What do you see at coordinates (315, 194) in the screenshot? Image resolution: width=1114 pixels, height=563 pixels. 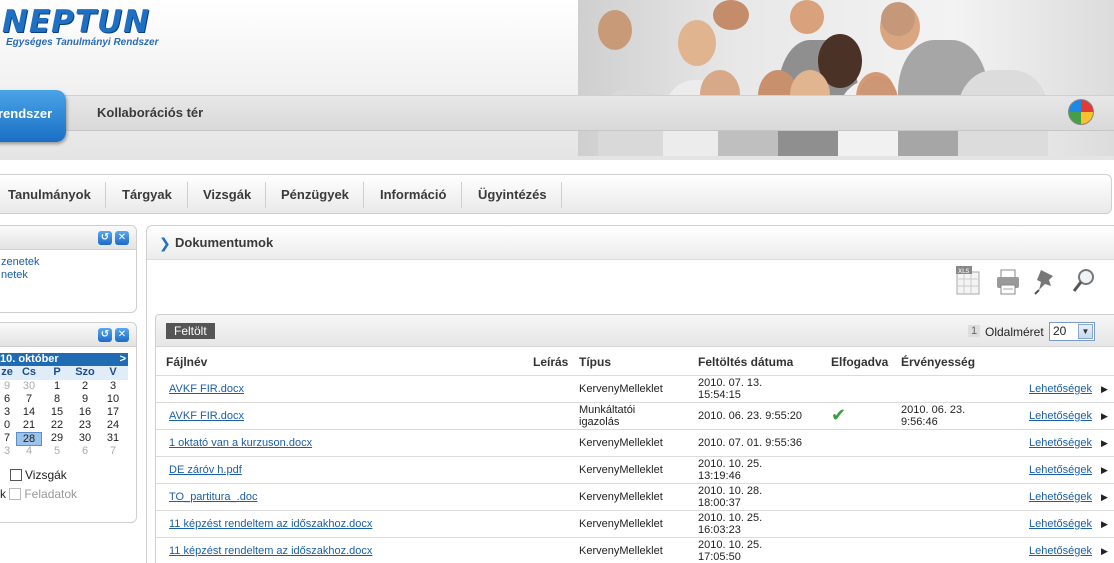 I see `nav-penzugyek: Pénzügyek` at bounding box center [315, 194].